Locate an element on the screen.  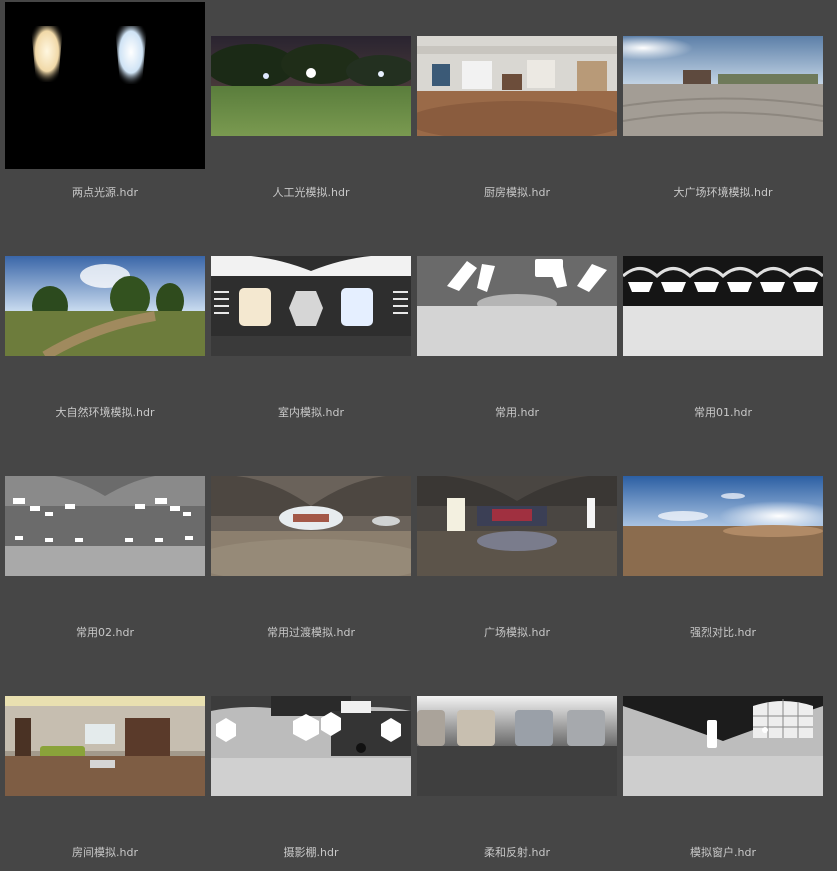
file-name-label: 室内模拟.hdr is located at coordinates (311, 412).